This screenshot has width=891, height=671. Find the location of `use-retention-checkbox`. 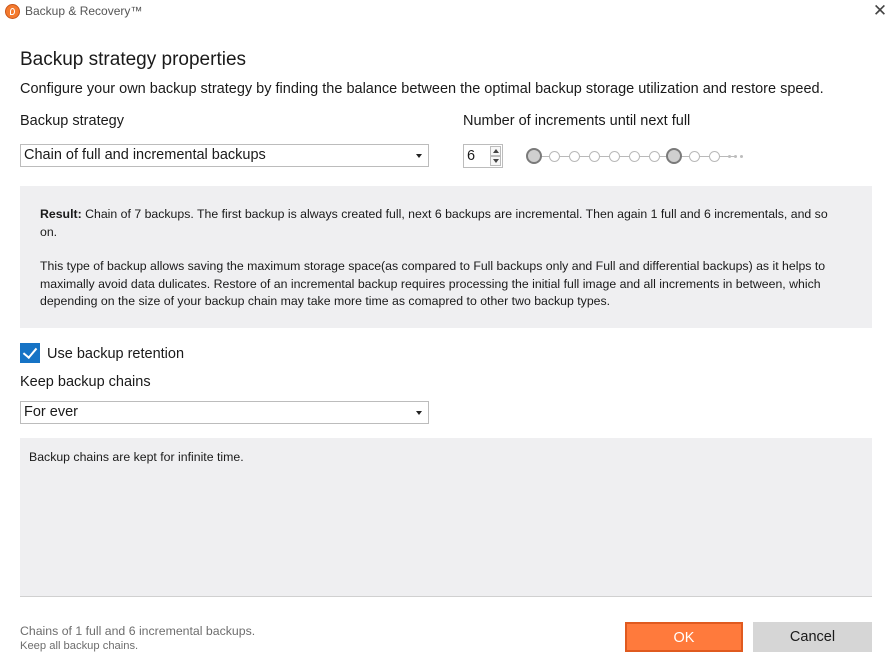

use-retention-checkbox is located at coordinates (30, 353).